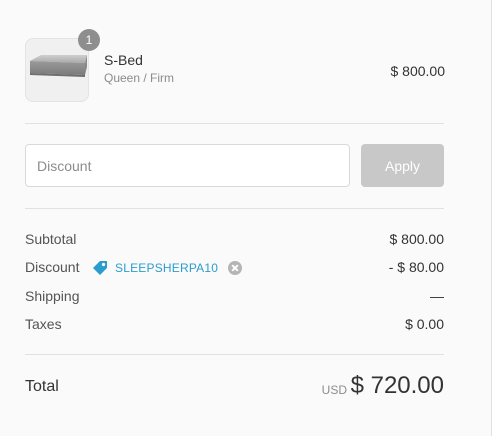 Image resolution: width=492 pixels, height=436 pixels. What do you see at coordinates (89, 40) in the screenshot?
I see `quantity-badge: 1` at bounding box center [89, 40].